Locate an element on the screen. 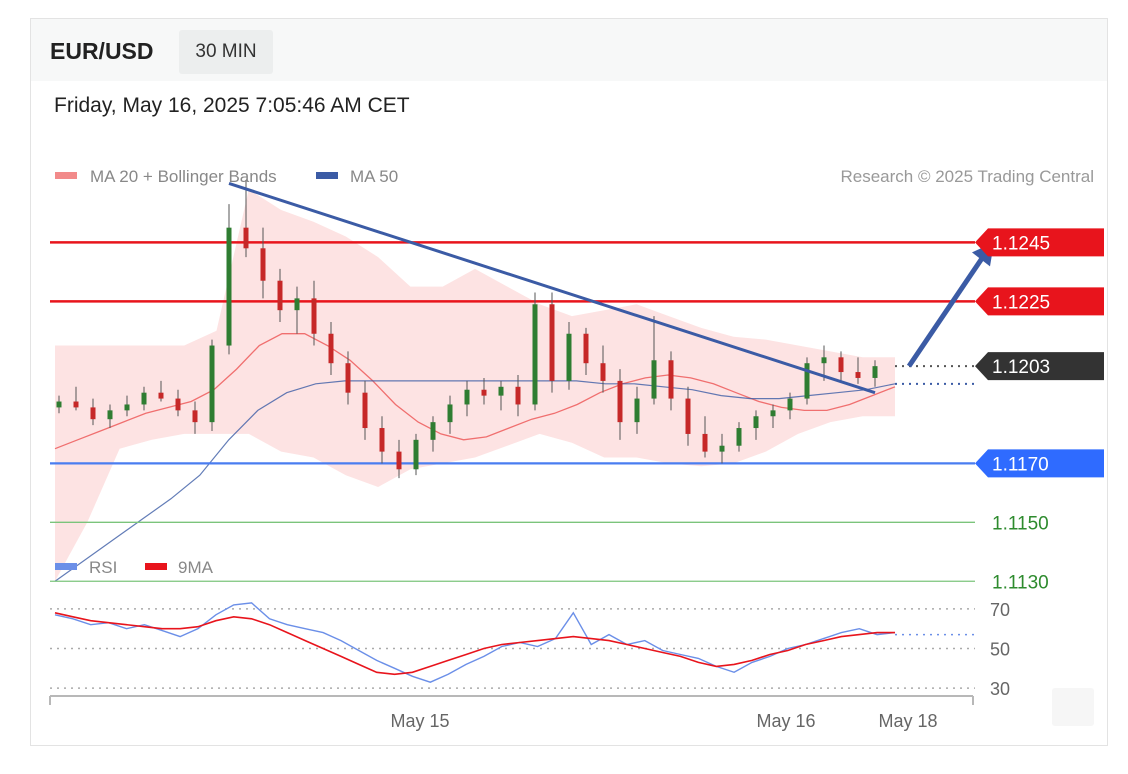 This screenshot has height=774, width=1128. level-labels: 1.1245 1.1225 1.1203 1.1170 1.1150 1.1130 is located at coordinates (1039, 410).